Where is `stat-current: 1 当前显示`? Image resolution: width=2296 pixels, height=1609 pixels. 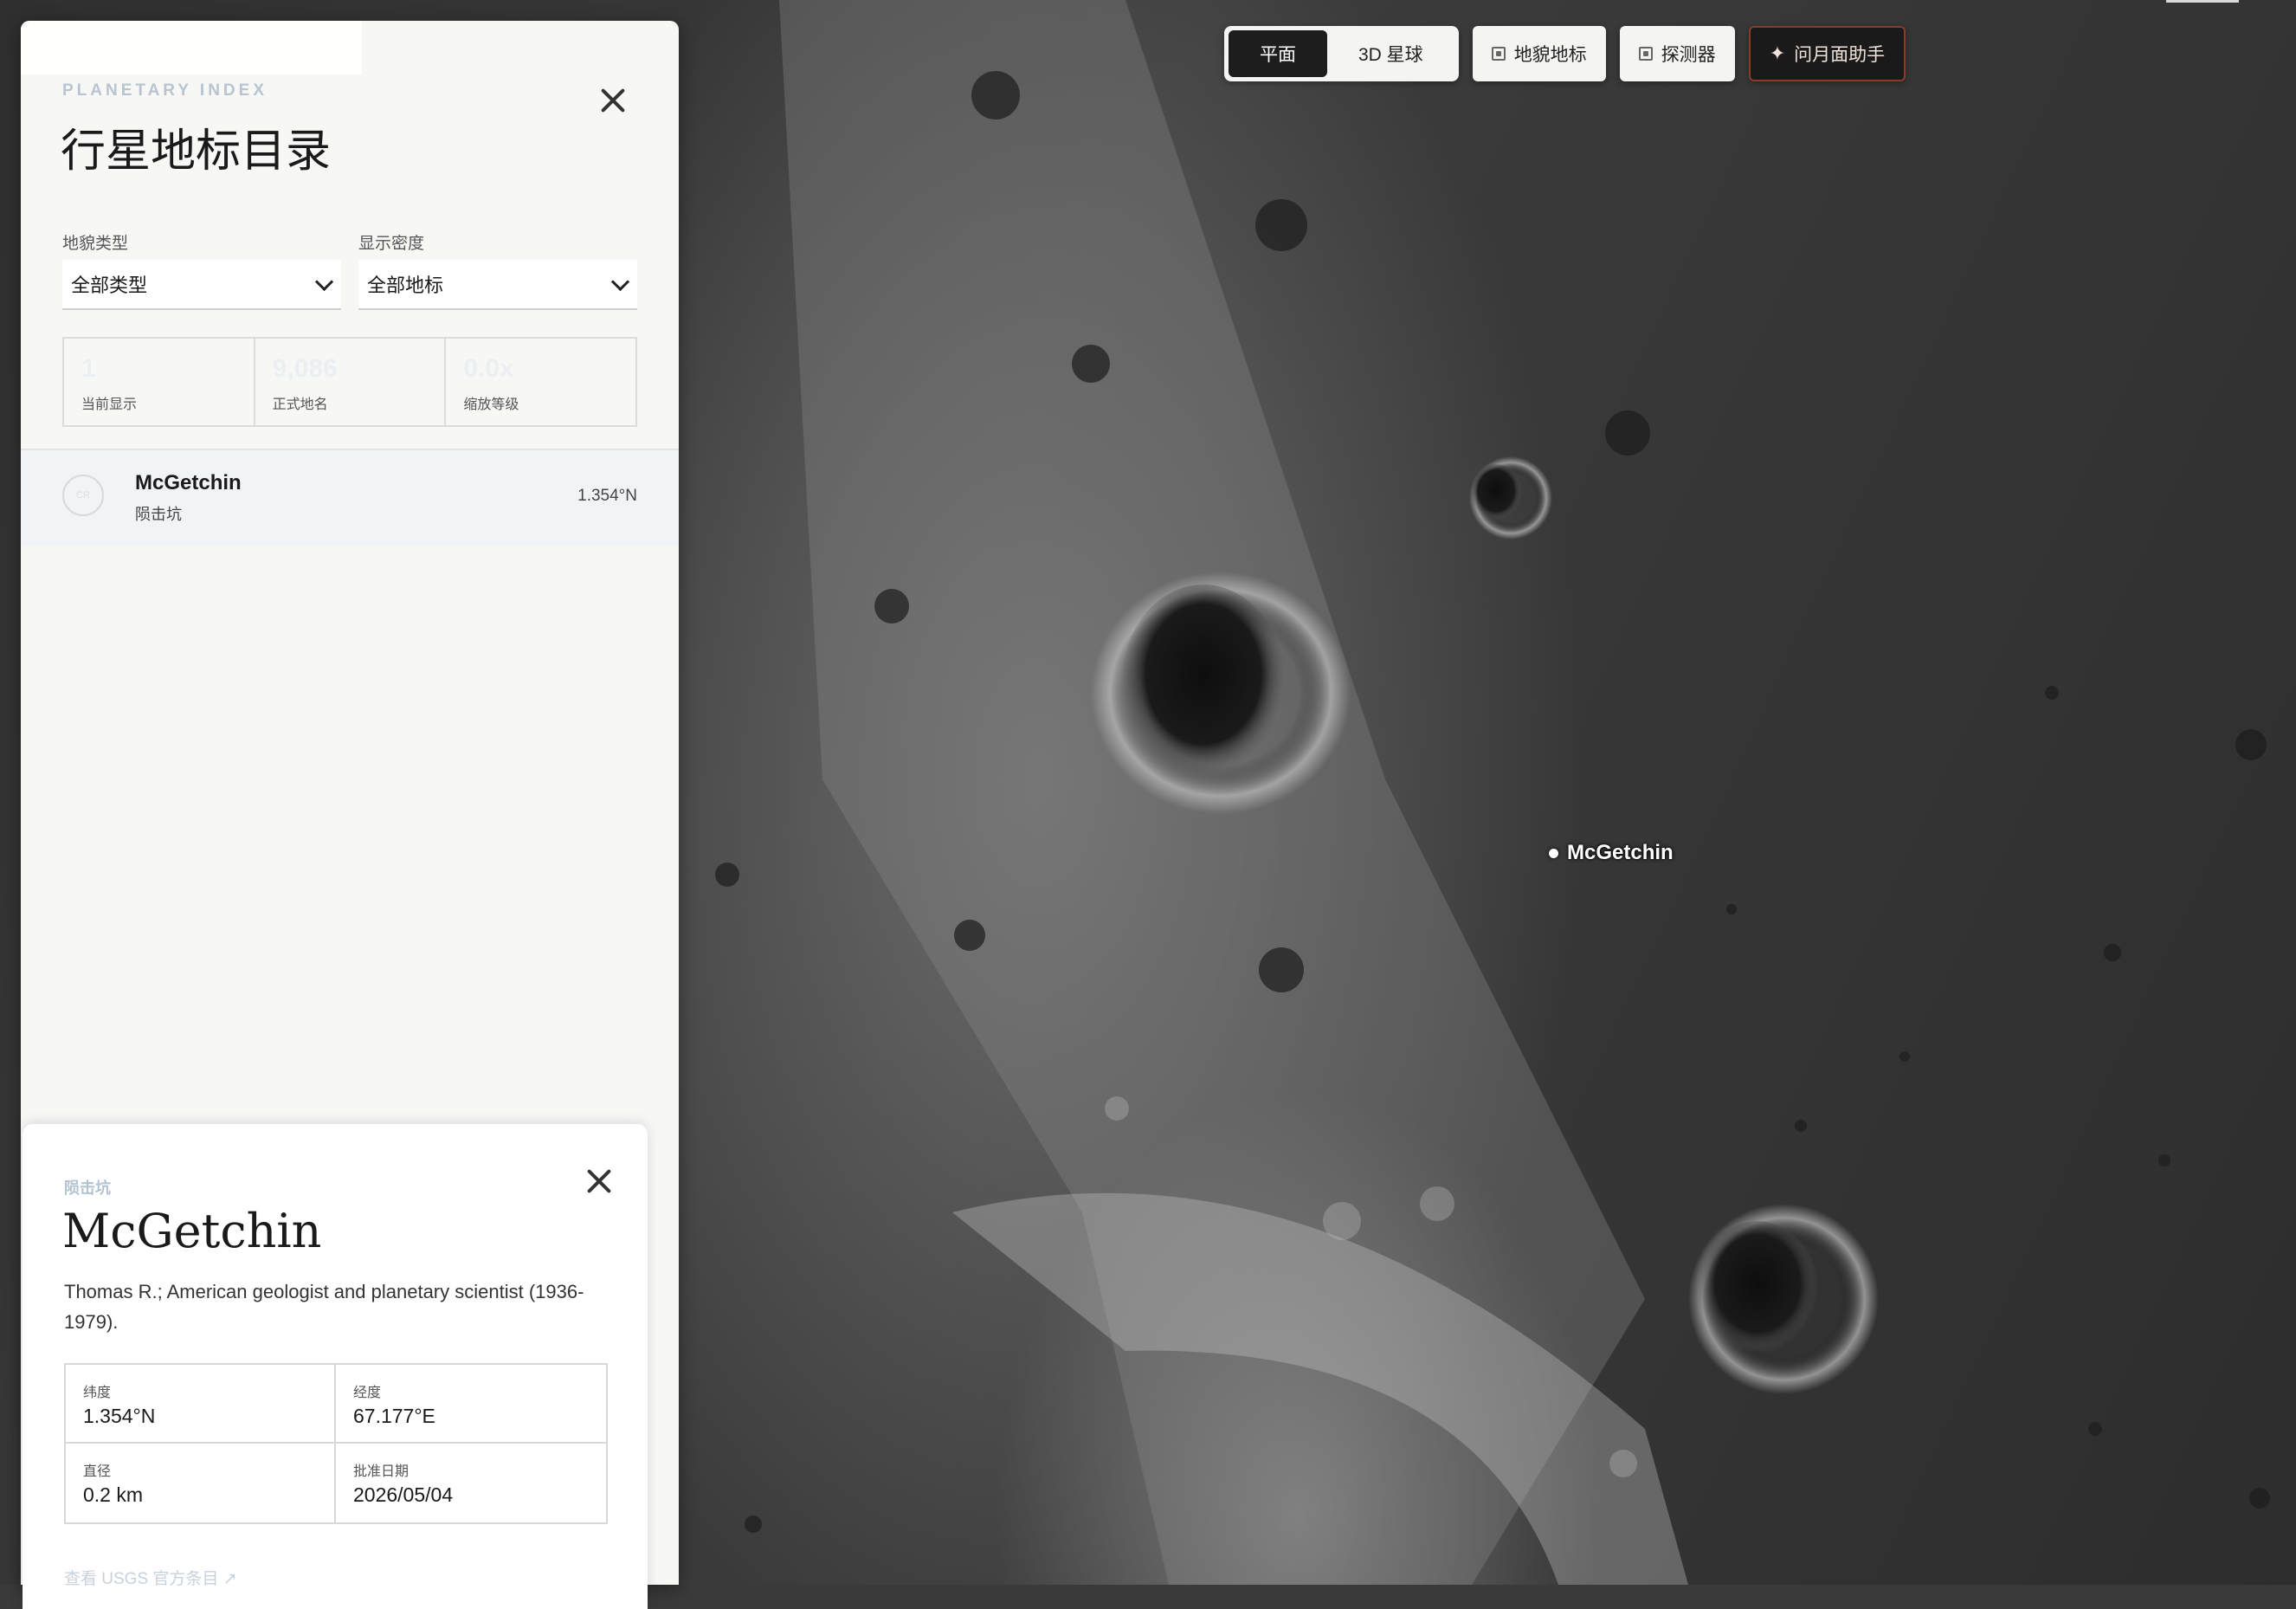 stat-current: 1 当前显示 is located at coordinates (159, 382).